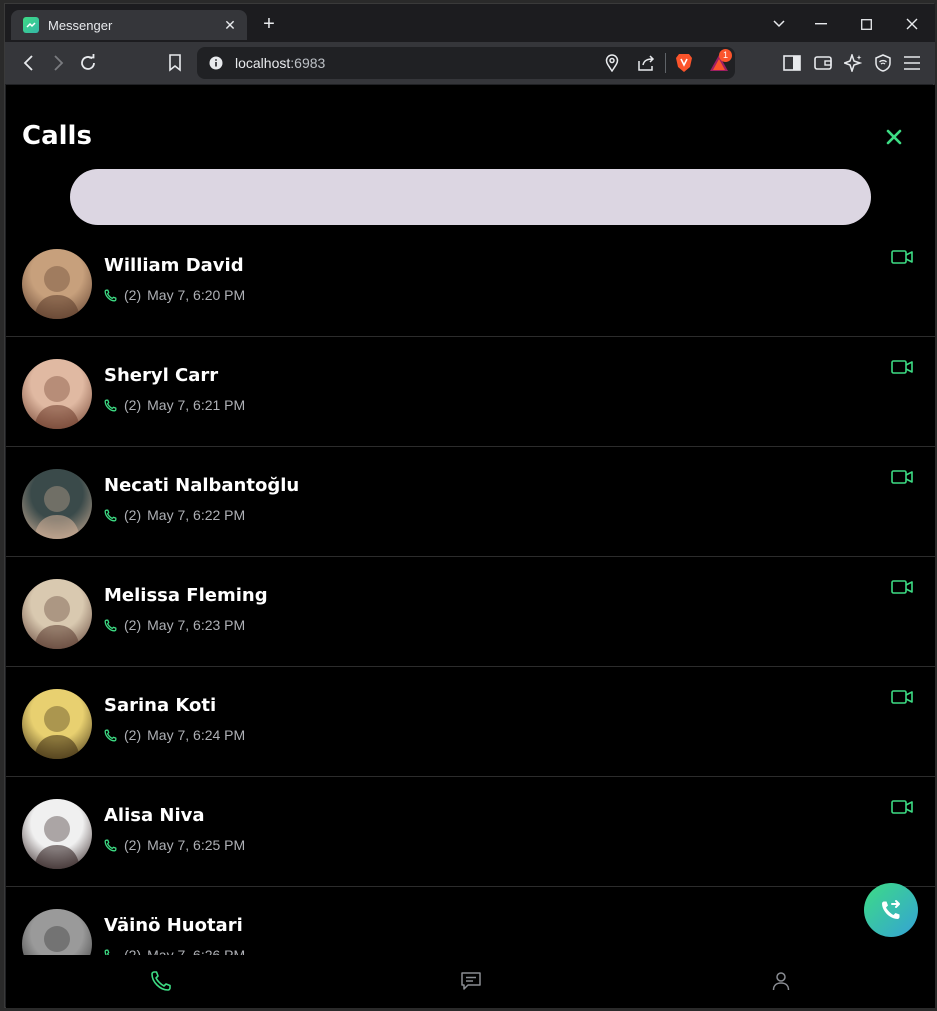 The width and height of the screenshot is (937, 1011). I want to click on tab-messenger: Messenger ✕, so click(129, 25).